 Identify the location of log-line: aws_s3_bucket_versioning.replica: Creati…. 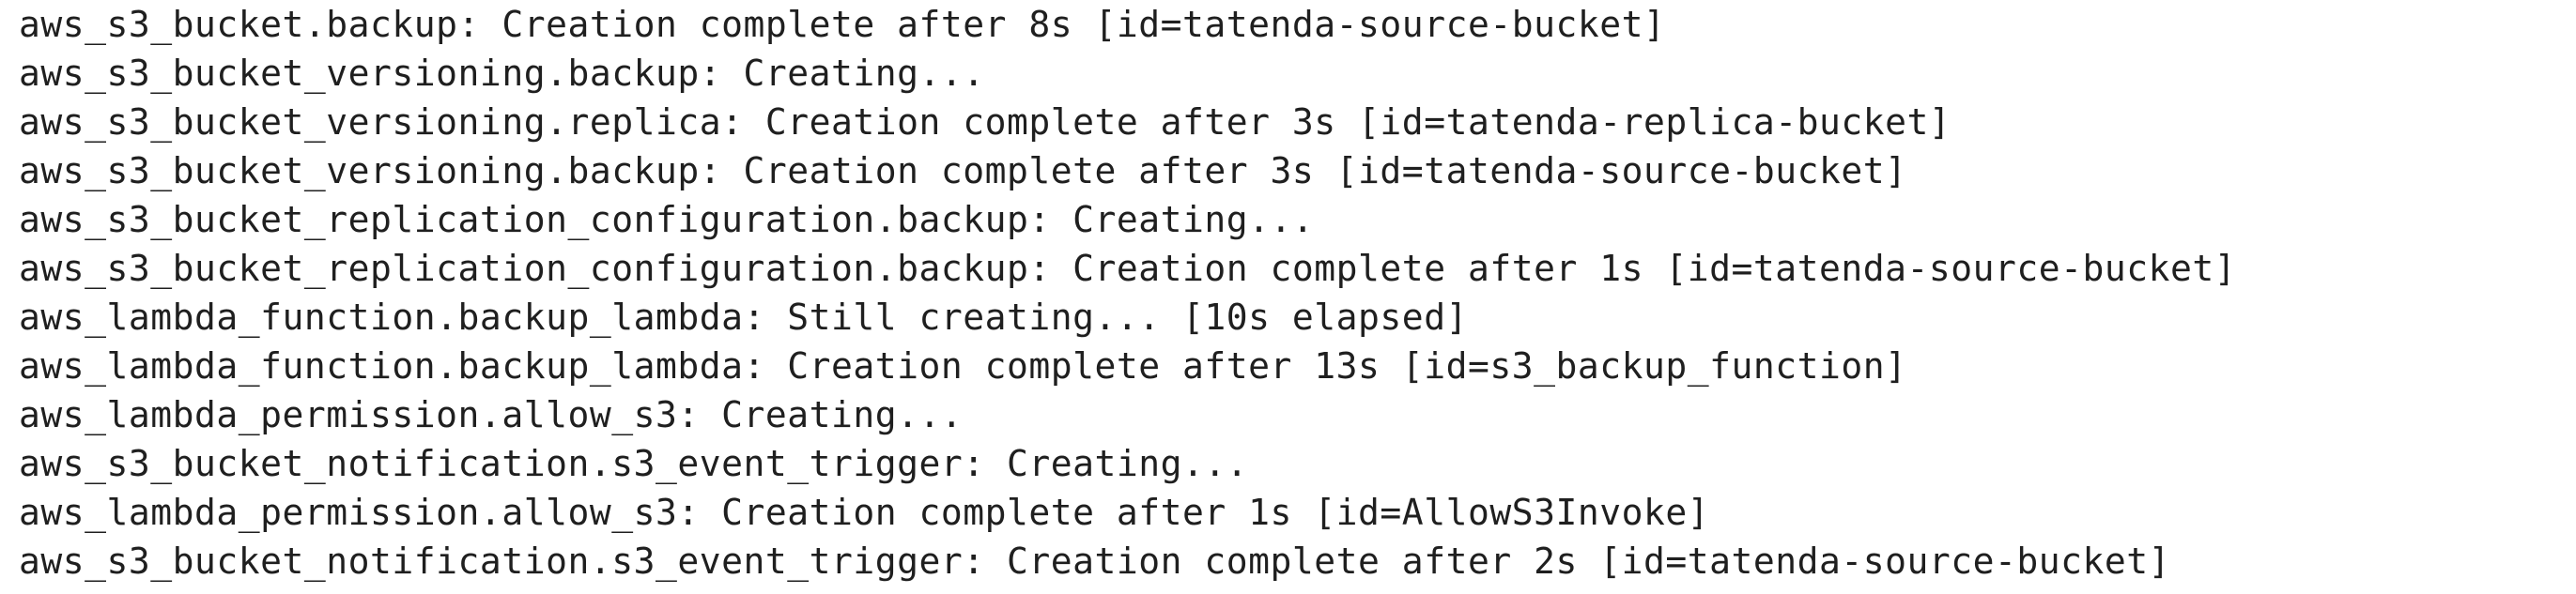
(985, 122).